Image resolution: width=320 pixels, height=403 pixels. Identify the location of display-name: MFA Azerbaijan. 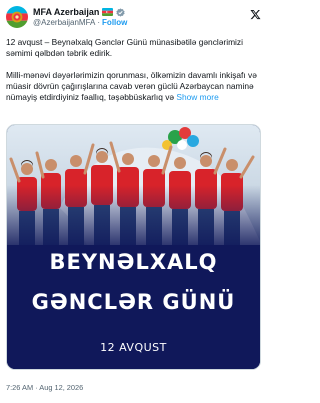
(66, 12).